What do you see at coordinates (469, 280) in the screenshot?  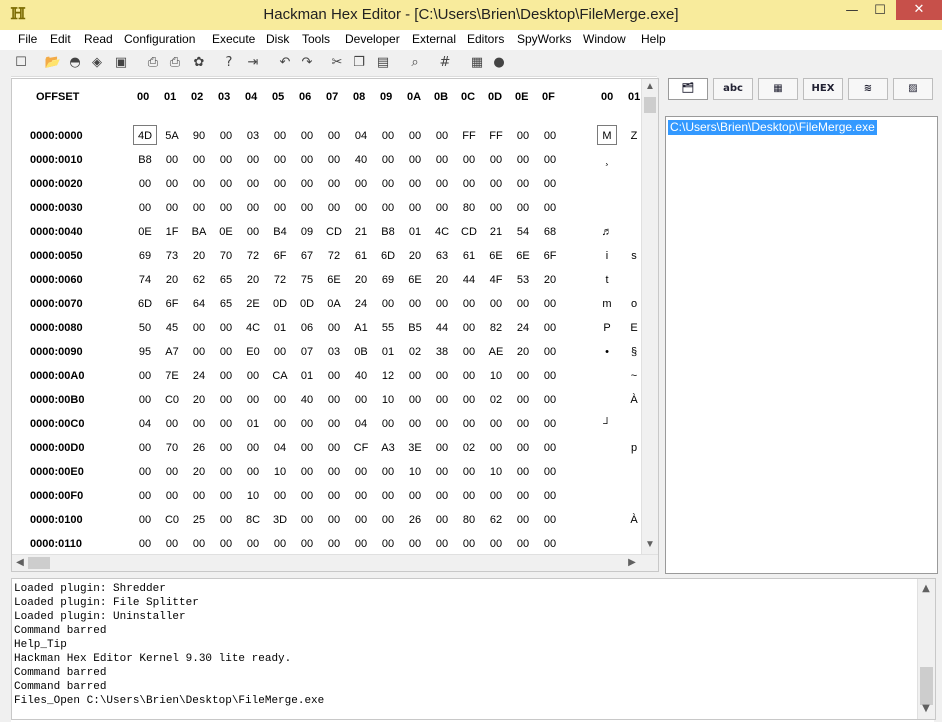 I see `hex-byte: 44` at bounding box center [469, 280].